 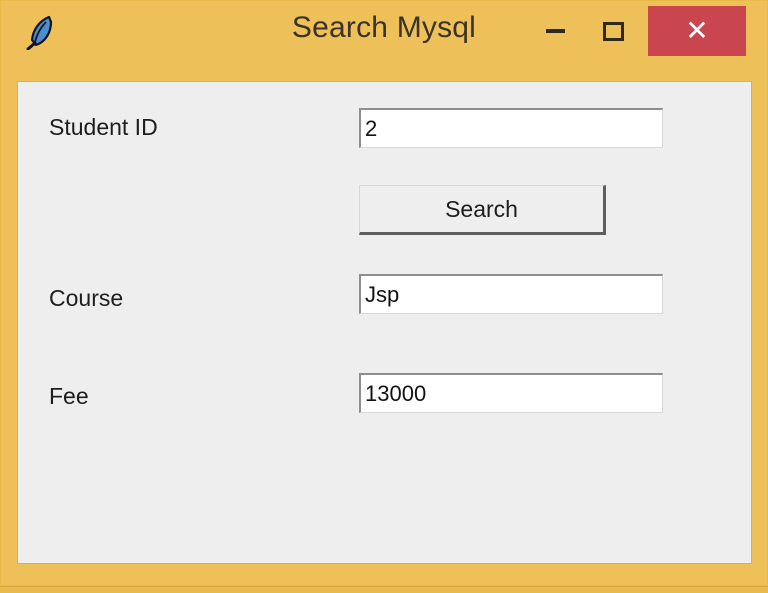 What do you see at coordinates (86, 298) in the screenshot?
I see `label-course: Course` at bounding box center [86, 298].